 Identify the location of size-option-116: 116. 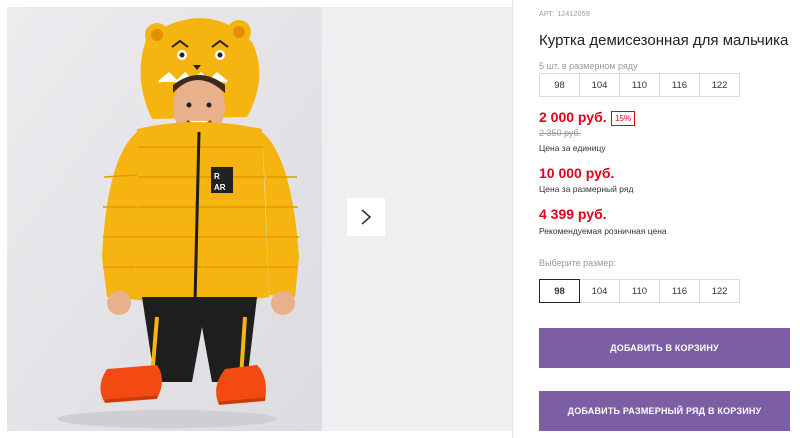
(679, 291).